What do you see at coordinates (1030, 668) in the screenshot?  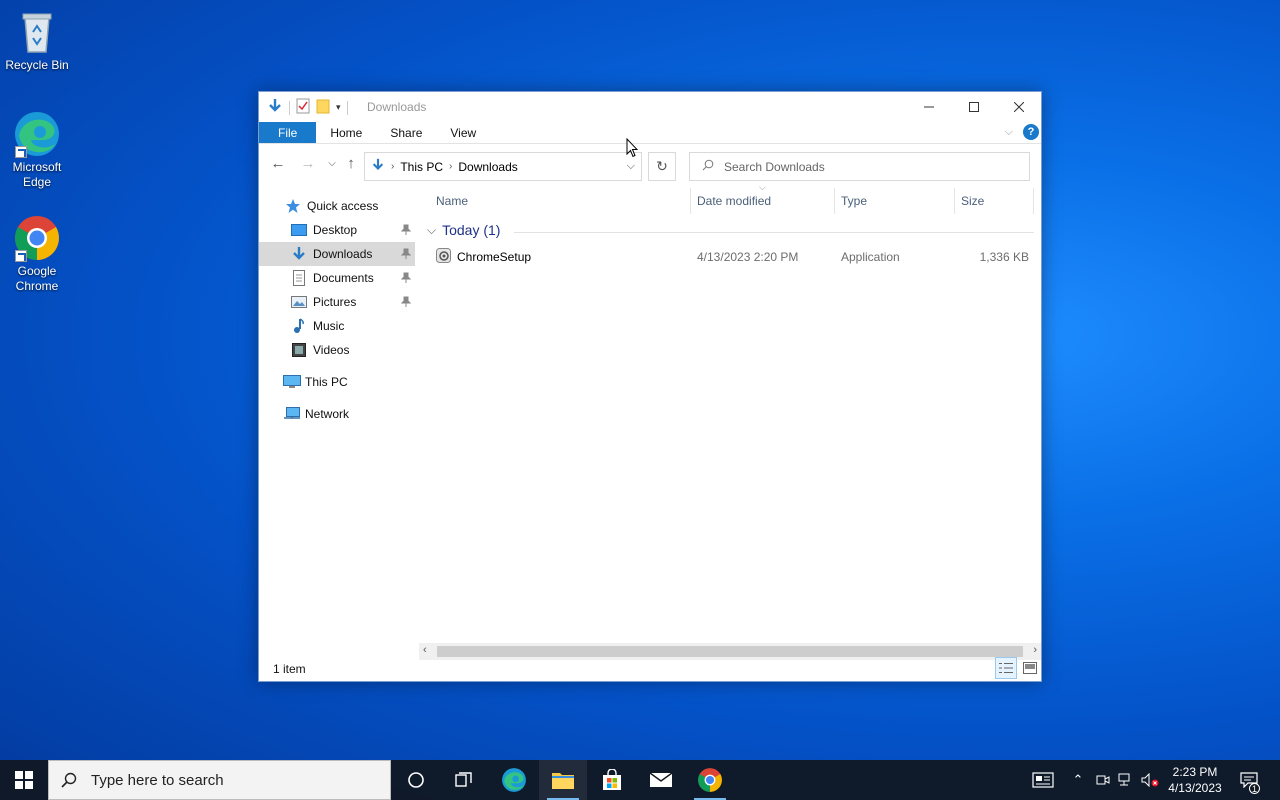 I see `large-icons-view-button` at bounding box center [1030, 668].